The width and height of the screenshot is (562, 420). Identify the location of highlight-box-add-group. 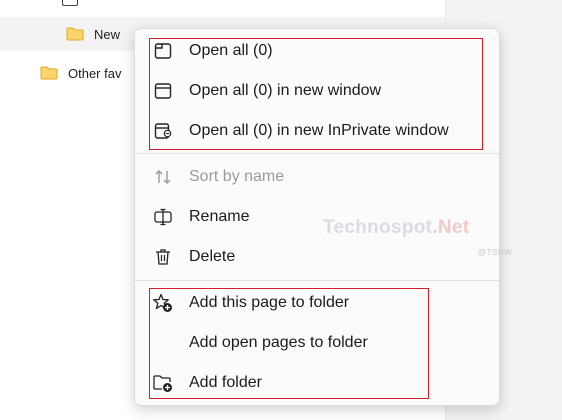
(289, 343).